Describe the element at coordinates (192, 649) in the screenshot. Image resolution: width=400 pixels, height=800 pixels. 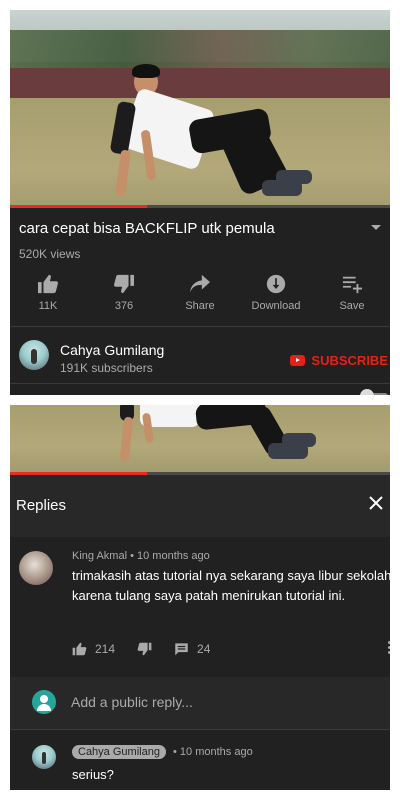
I see `comment-reply-button: 24` at that location.